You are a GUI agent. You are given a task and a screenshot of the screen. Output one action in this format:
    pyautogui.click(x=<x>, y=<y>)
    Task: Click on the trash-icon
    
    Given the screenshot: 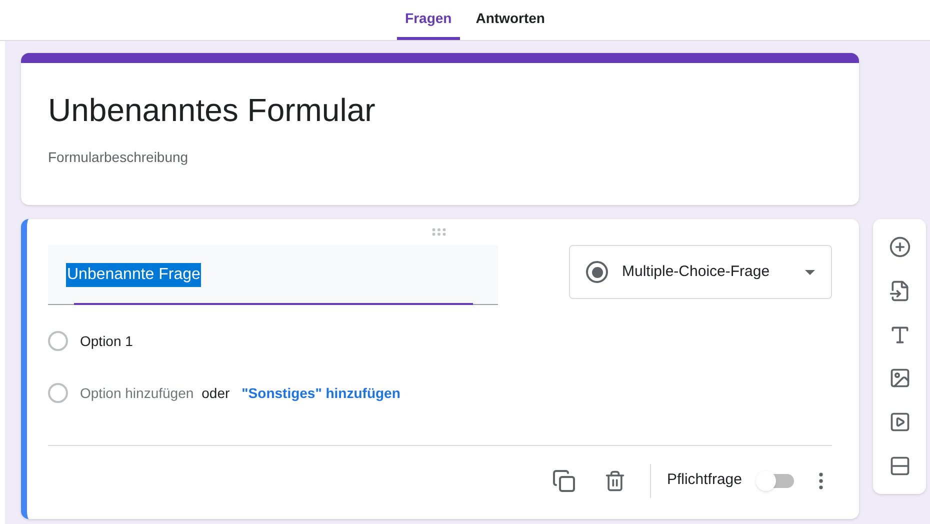 What is the action you would take?
    pyautogui.click(x=615, y=481)
    